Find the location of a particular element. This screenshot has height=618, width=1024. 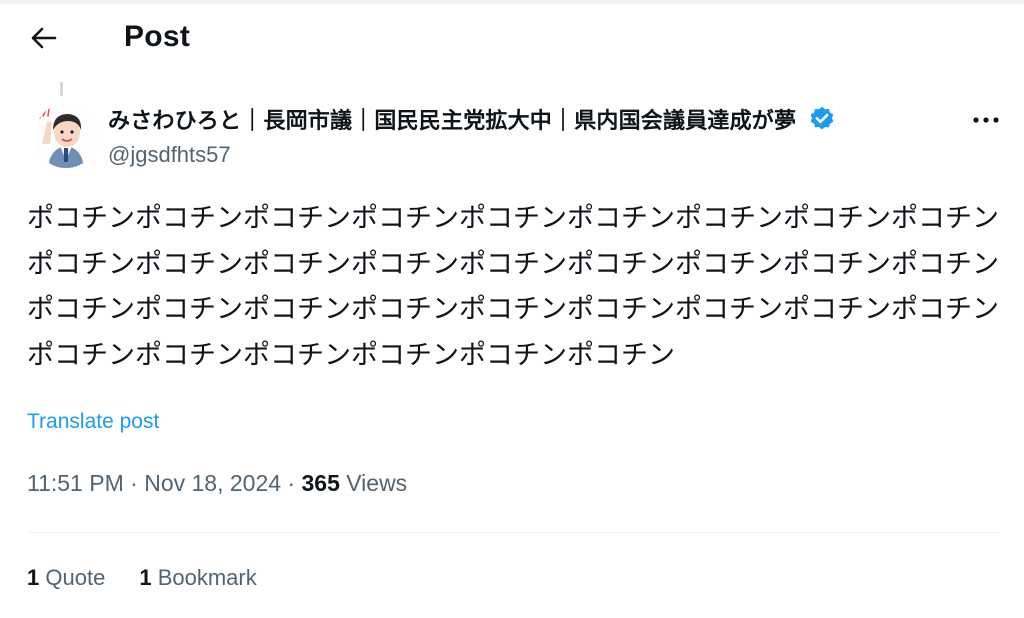

bookmarks-label: Bookmark is located at coordinates (207, 577).